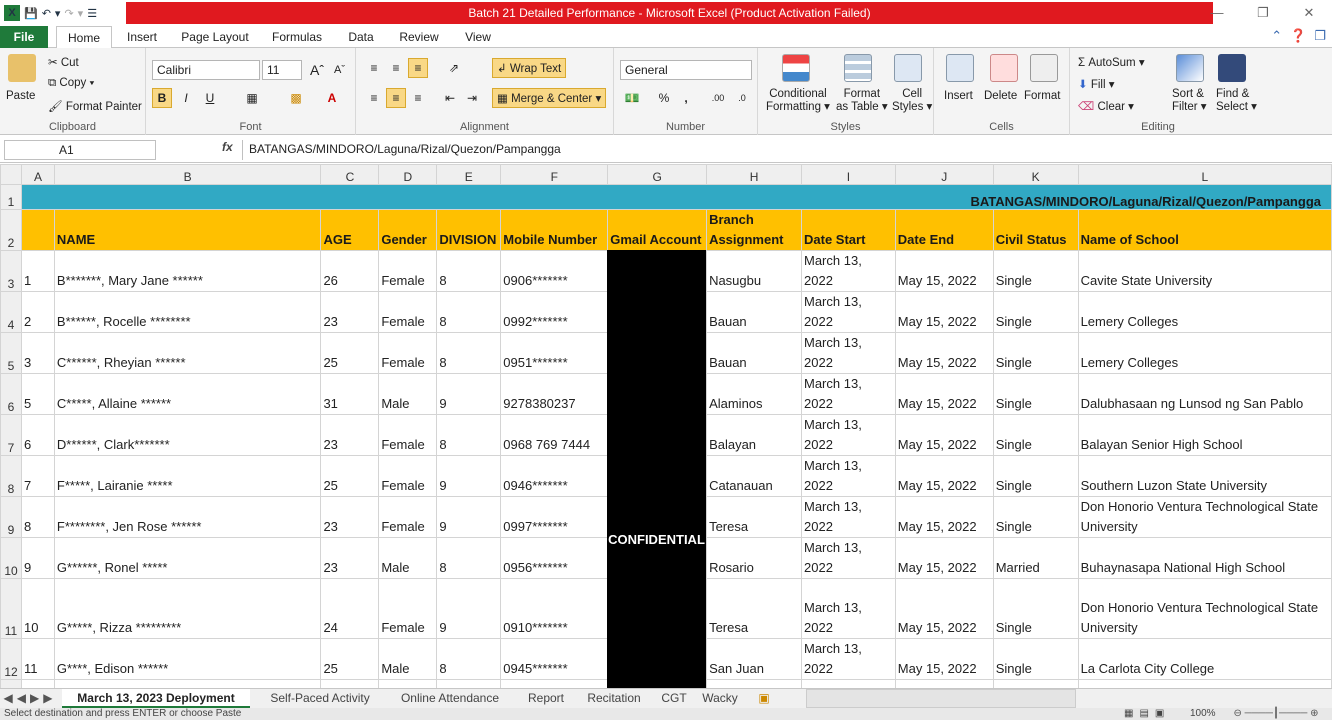 The height and width of the screenshot is (720, 1332). Describe the element at coordinates (554, 659) in the screenshot. I see `cell-mobile: 0945*******` at that location.